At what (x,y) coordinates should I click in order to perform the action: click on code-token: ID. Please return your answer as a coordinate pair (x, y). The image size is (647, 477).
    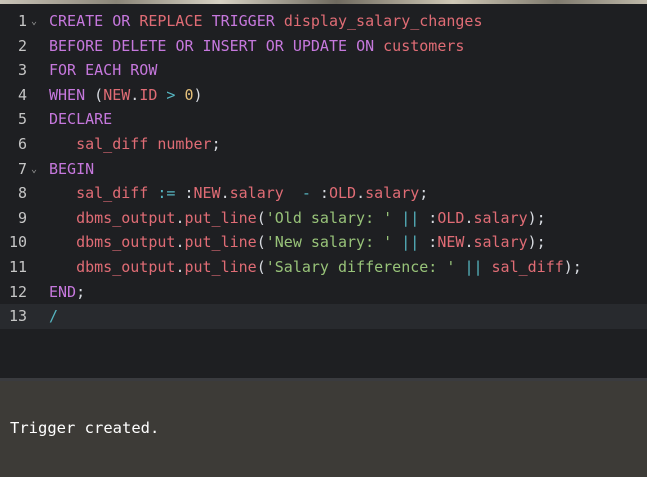
    Looking at the image, I should click on (148, 94).